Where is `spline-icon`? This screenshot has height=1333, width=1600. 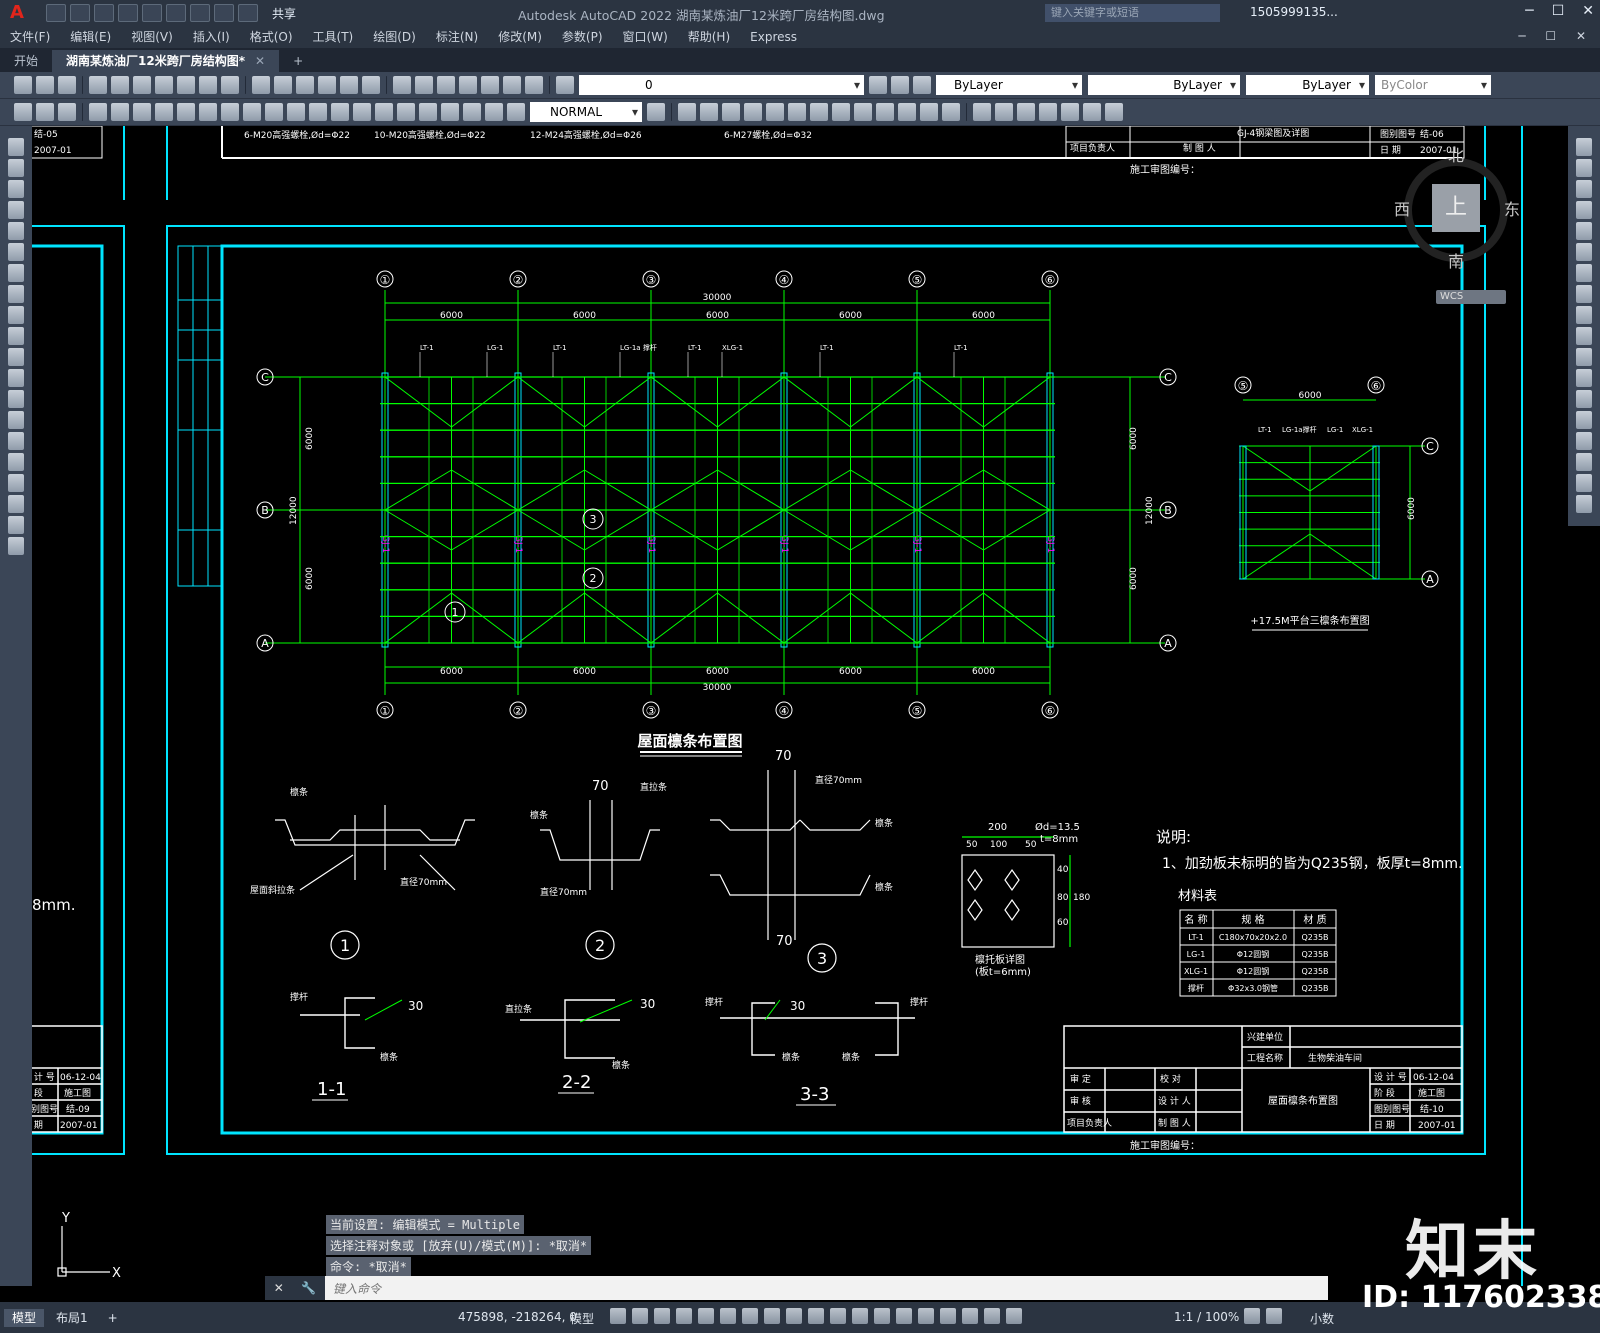 spline-icon is located at coordinates (16, 315).